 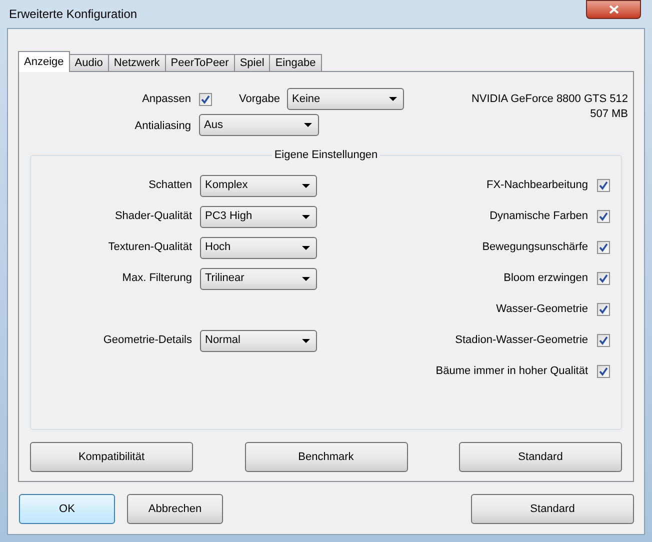 What do you see at coordinates (537, 186) in the screenshot?
I see `label: FX-Nachbearbeitung` at bounding box center [537, 186].